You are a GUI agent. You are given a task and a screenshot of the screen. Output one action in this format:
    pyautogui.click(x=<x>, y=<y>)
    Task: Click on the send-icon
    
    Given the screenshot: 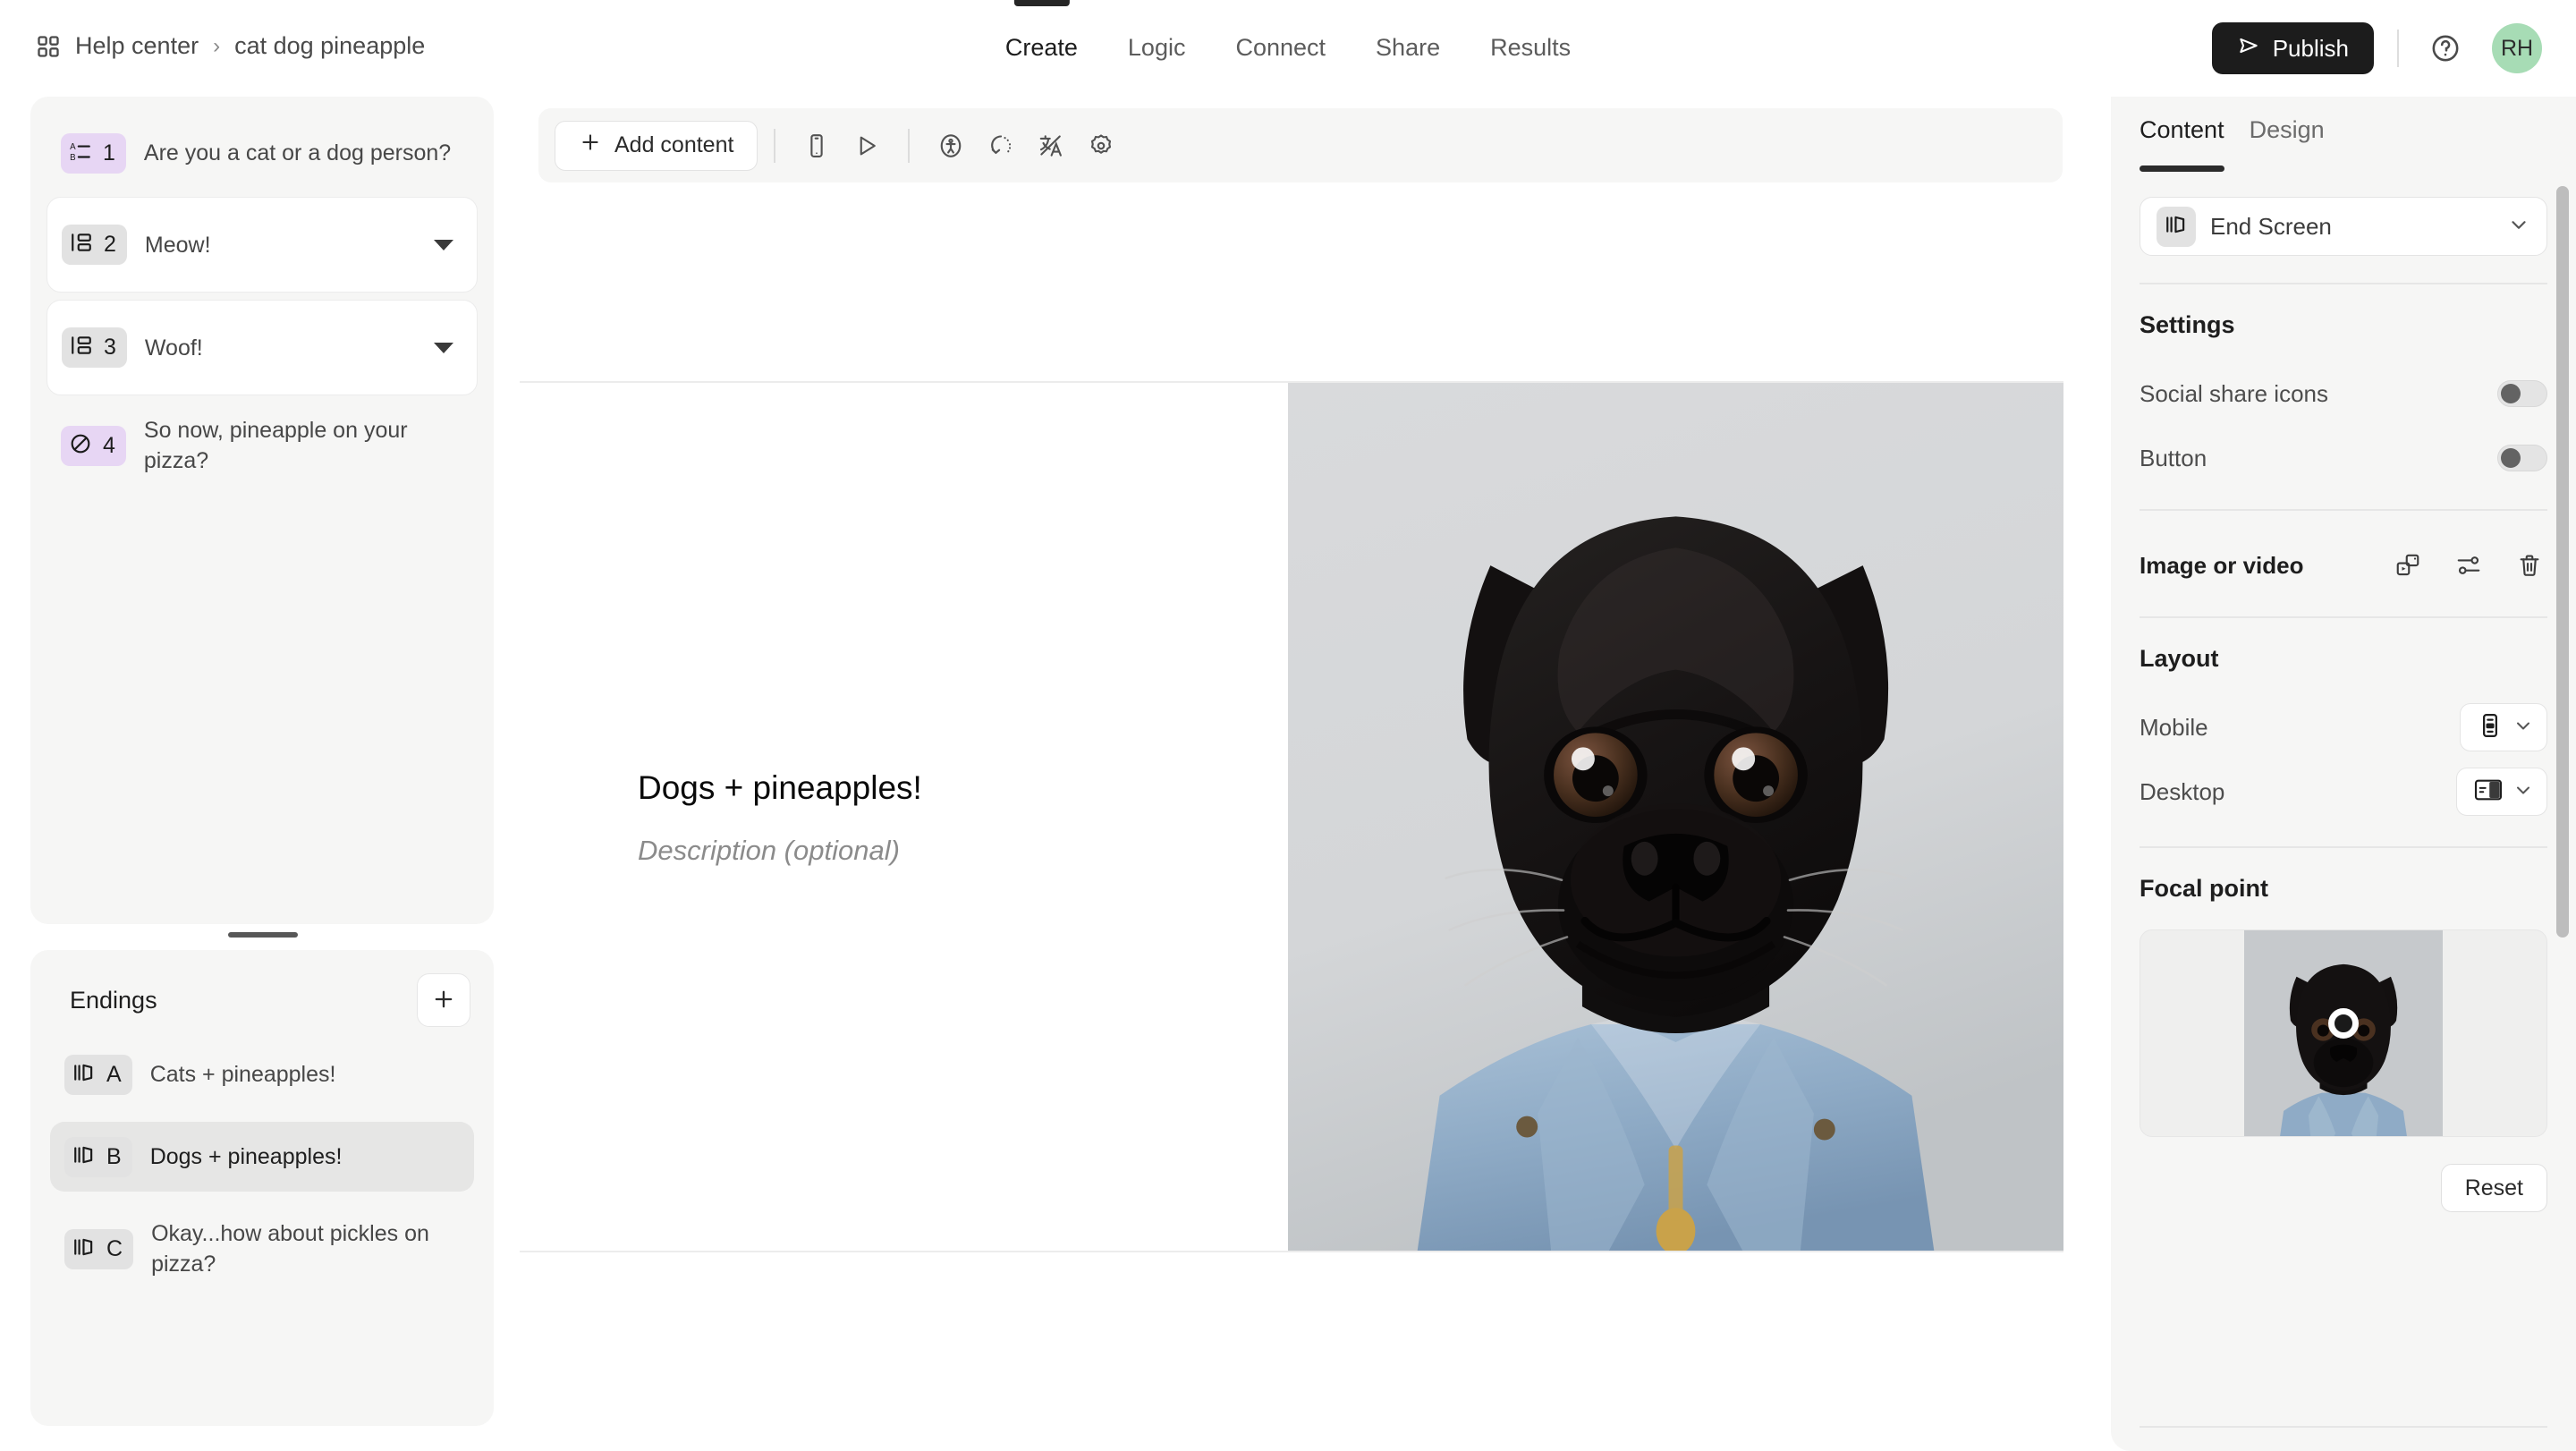 What is the action you would take?
    pyautogui.click(x=2248, y=49)
    